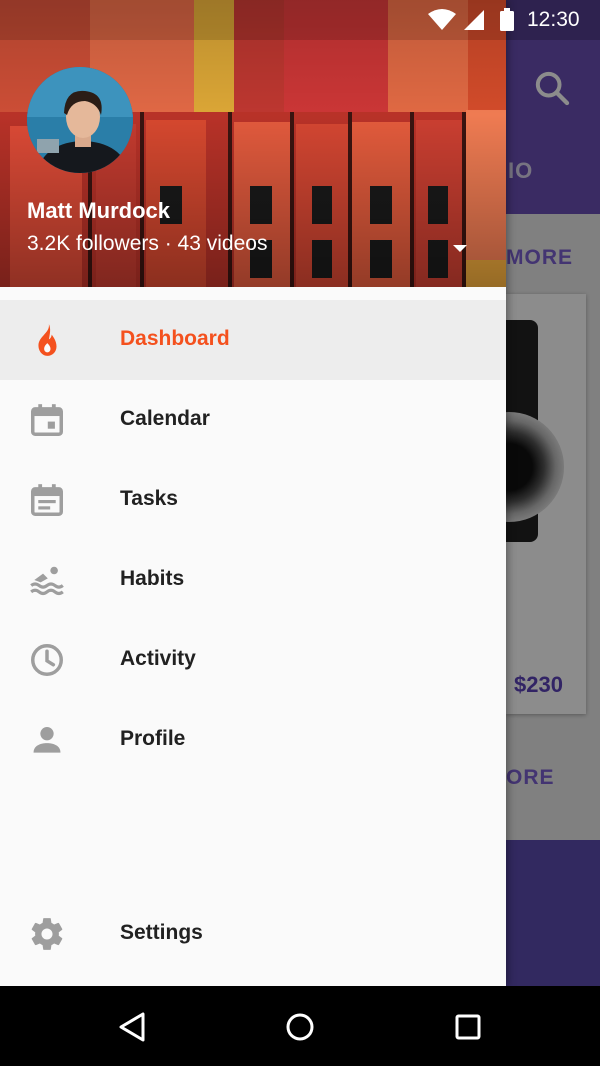  I want to click on drawer-item-label: Dashboard, so click(175, 338).